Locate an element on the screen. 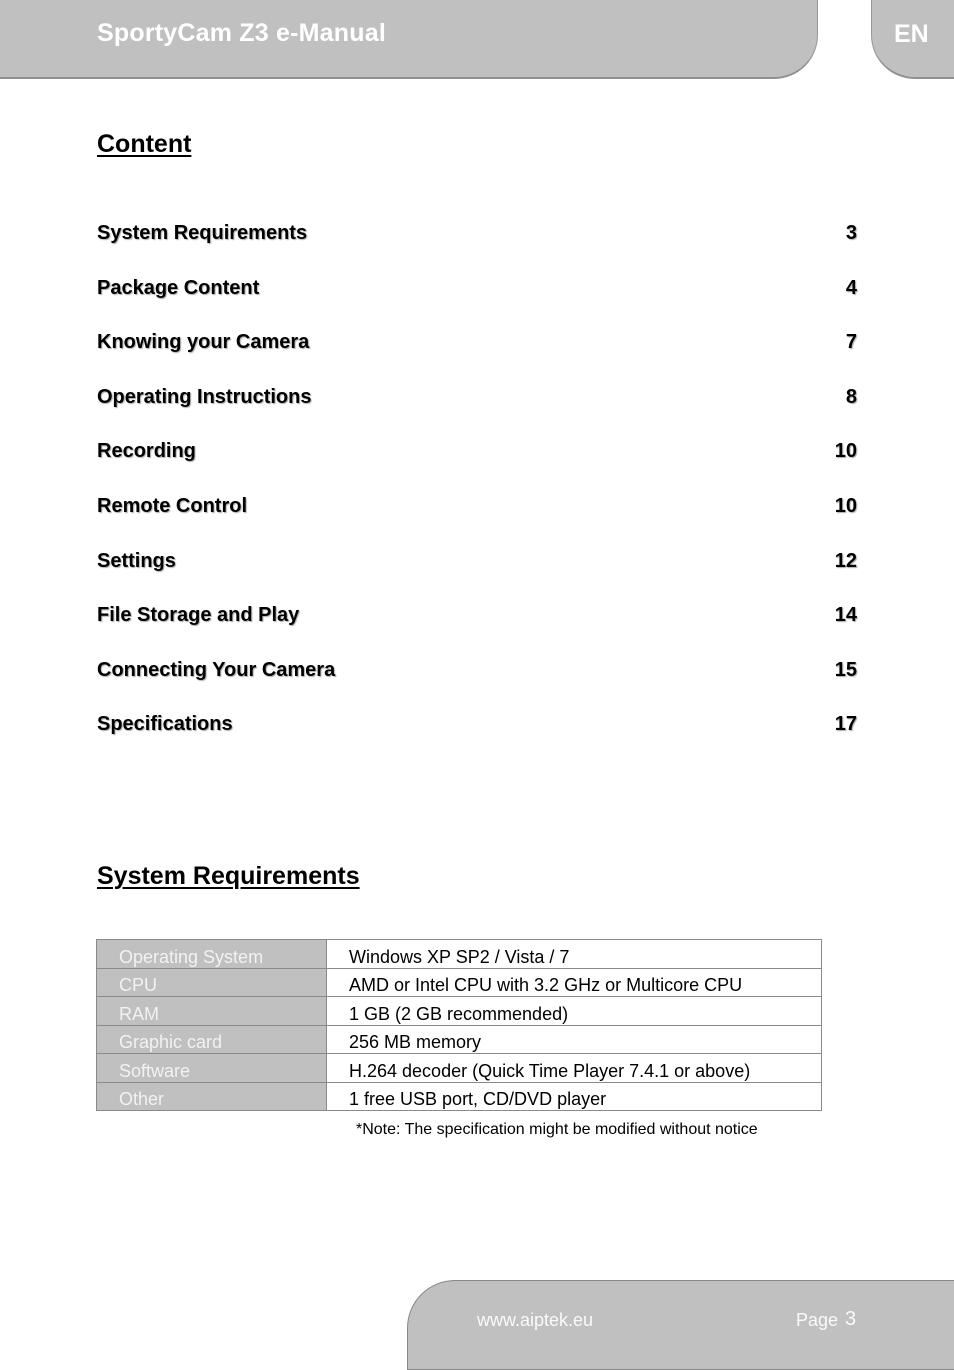 This screenshot has height=1370, width=954. requirement-value: Windows XP SP2 / Vista / 7 is located at coordinates (574, 954).